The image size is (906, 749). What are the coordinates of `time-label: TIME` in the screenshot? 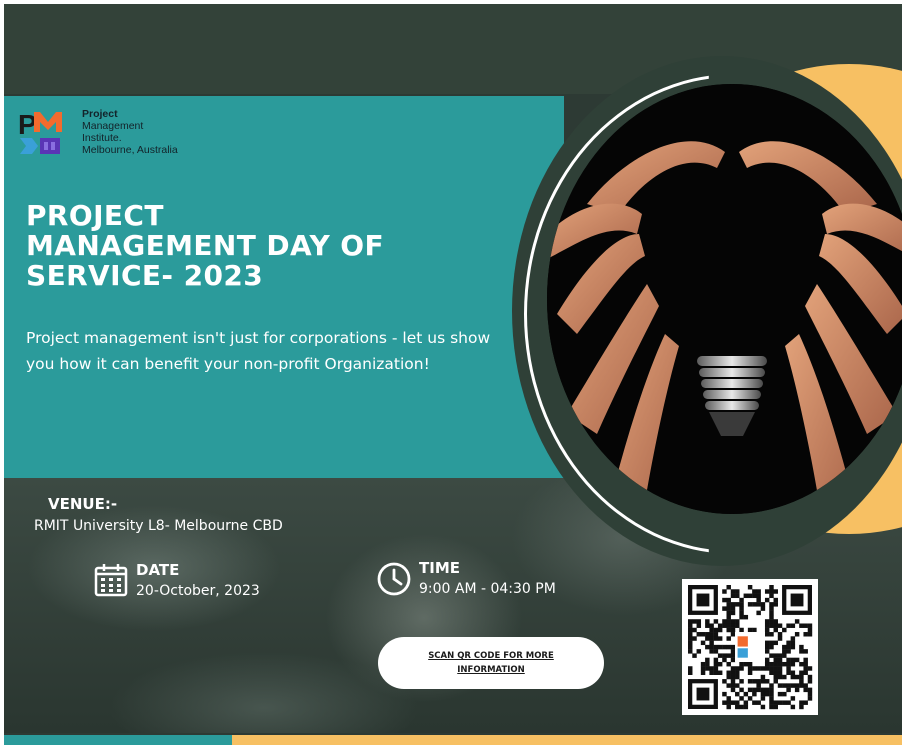 It's located at (439, 568).